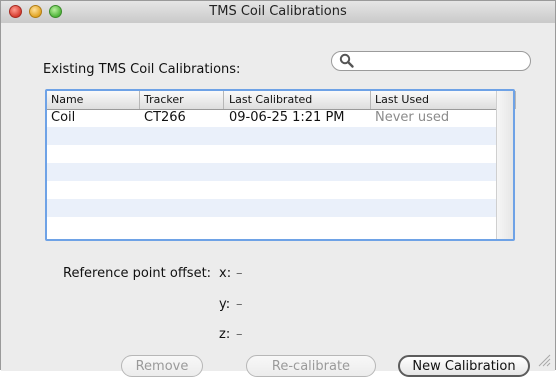 This screenshot has width=556, height=377. What do you see at coordinates (165, 117) in the screenshot?
I see `cell-tracker: CT266` at bounding box center [165, 117].